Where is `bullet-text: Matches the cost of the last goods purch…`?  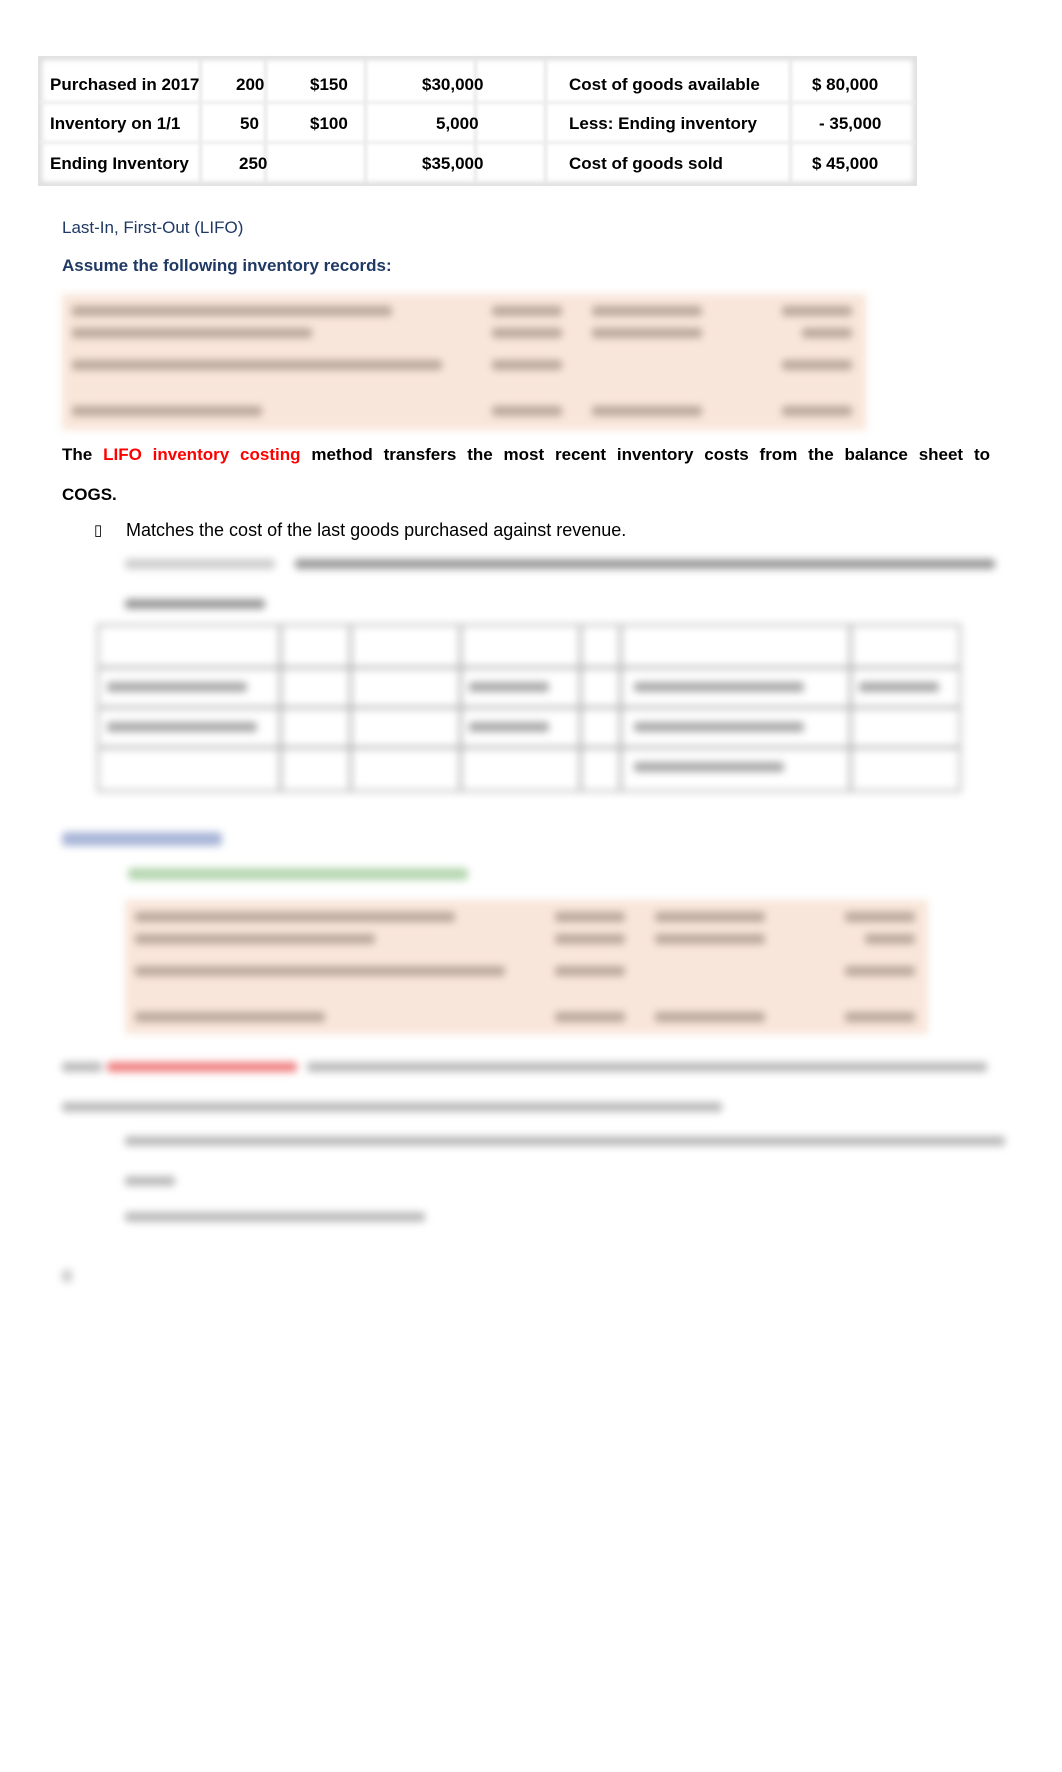 bullet-text: Matches the cost of the last goods purch… is located at coordinates (376, 530).